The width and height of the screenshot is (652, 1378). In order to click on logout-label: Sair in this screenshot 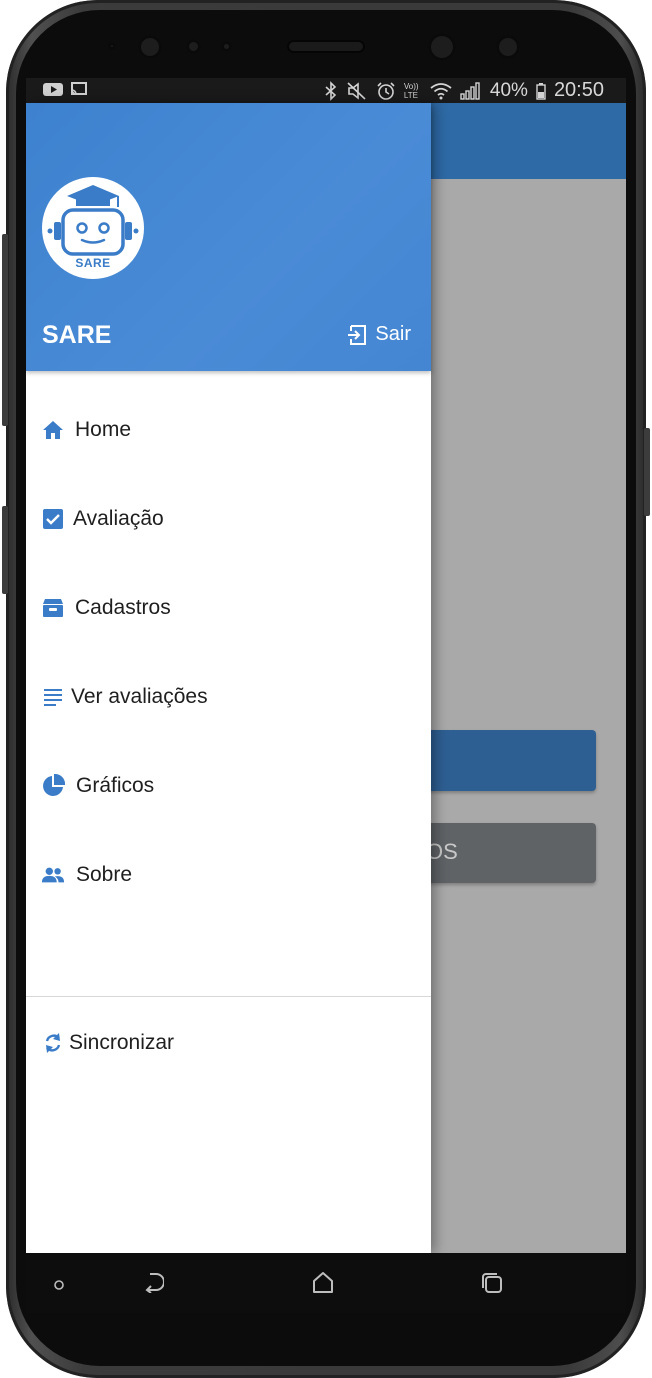, I will do `click(393, 334)`.